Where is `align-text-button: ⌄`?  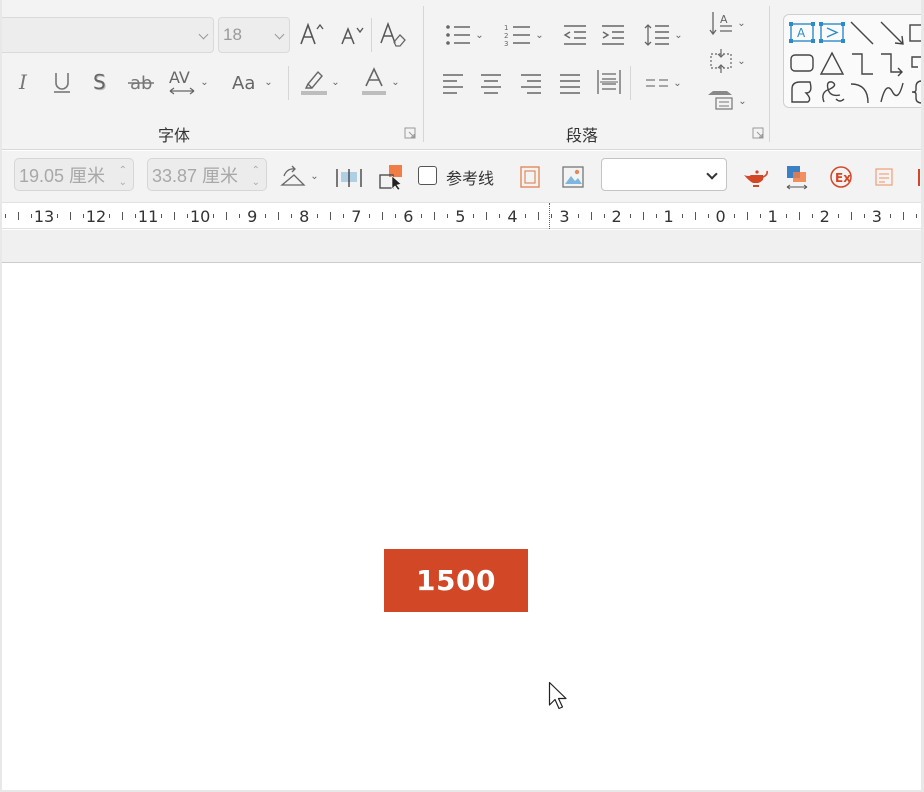
align-text-button: ⌄ is located at coordinates (727, 61).